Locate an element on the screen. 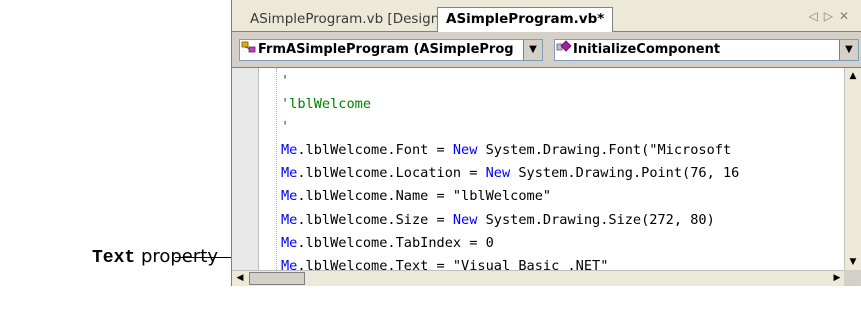 This screenshot has width=861, height=310. code-text: System.Drawing.Font("Microsoft is located at coordinates (608, 150).